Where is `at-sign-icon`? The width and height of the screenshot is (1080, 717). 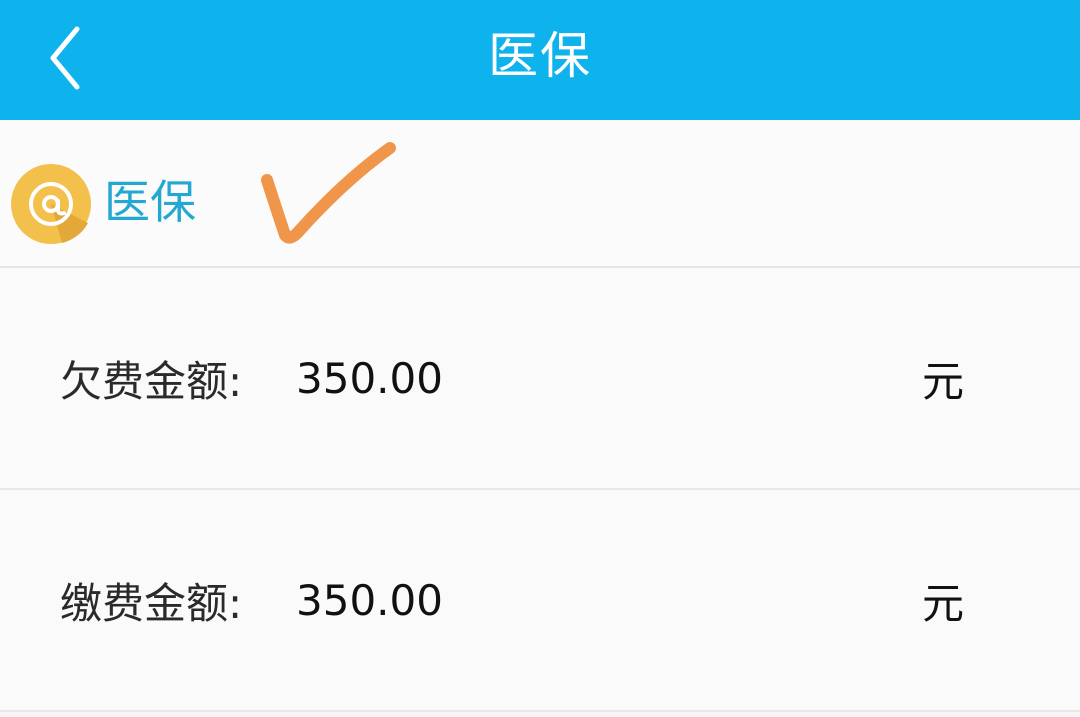 at-sign-icon is located at coordinates (51, 204).